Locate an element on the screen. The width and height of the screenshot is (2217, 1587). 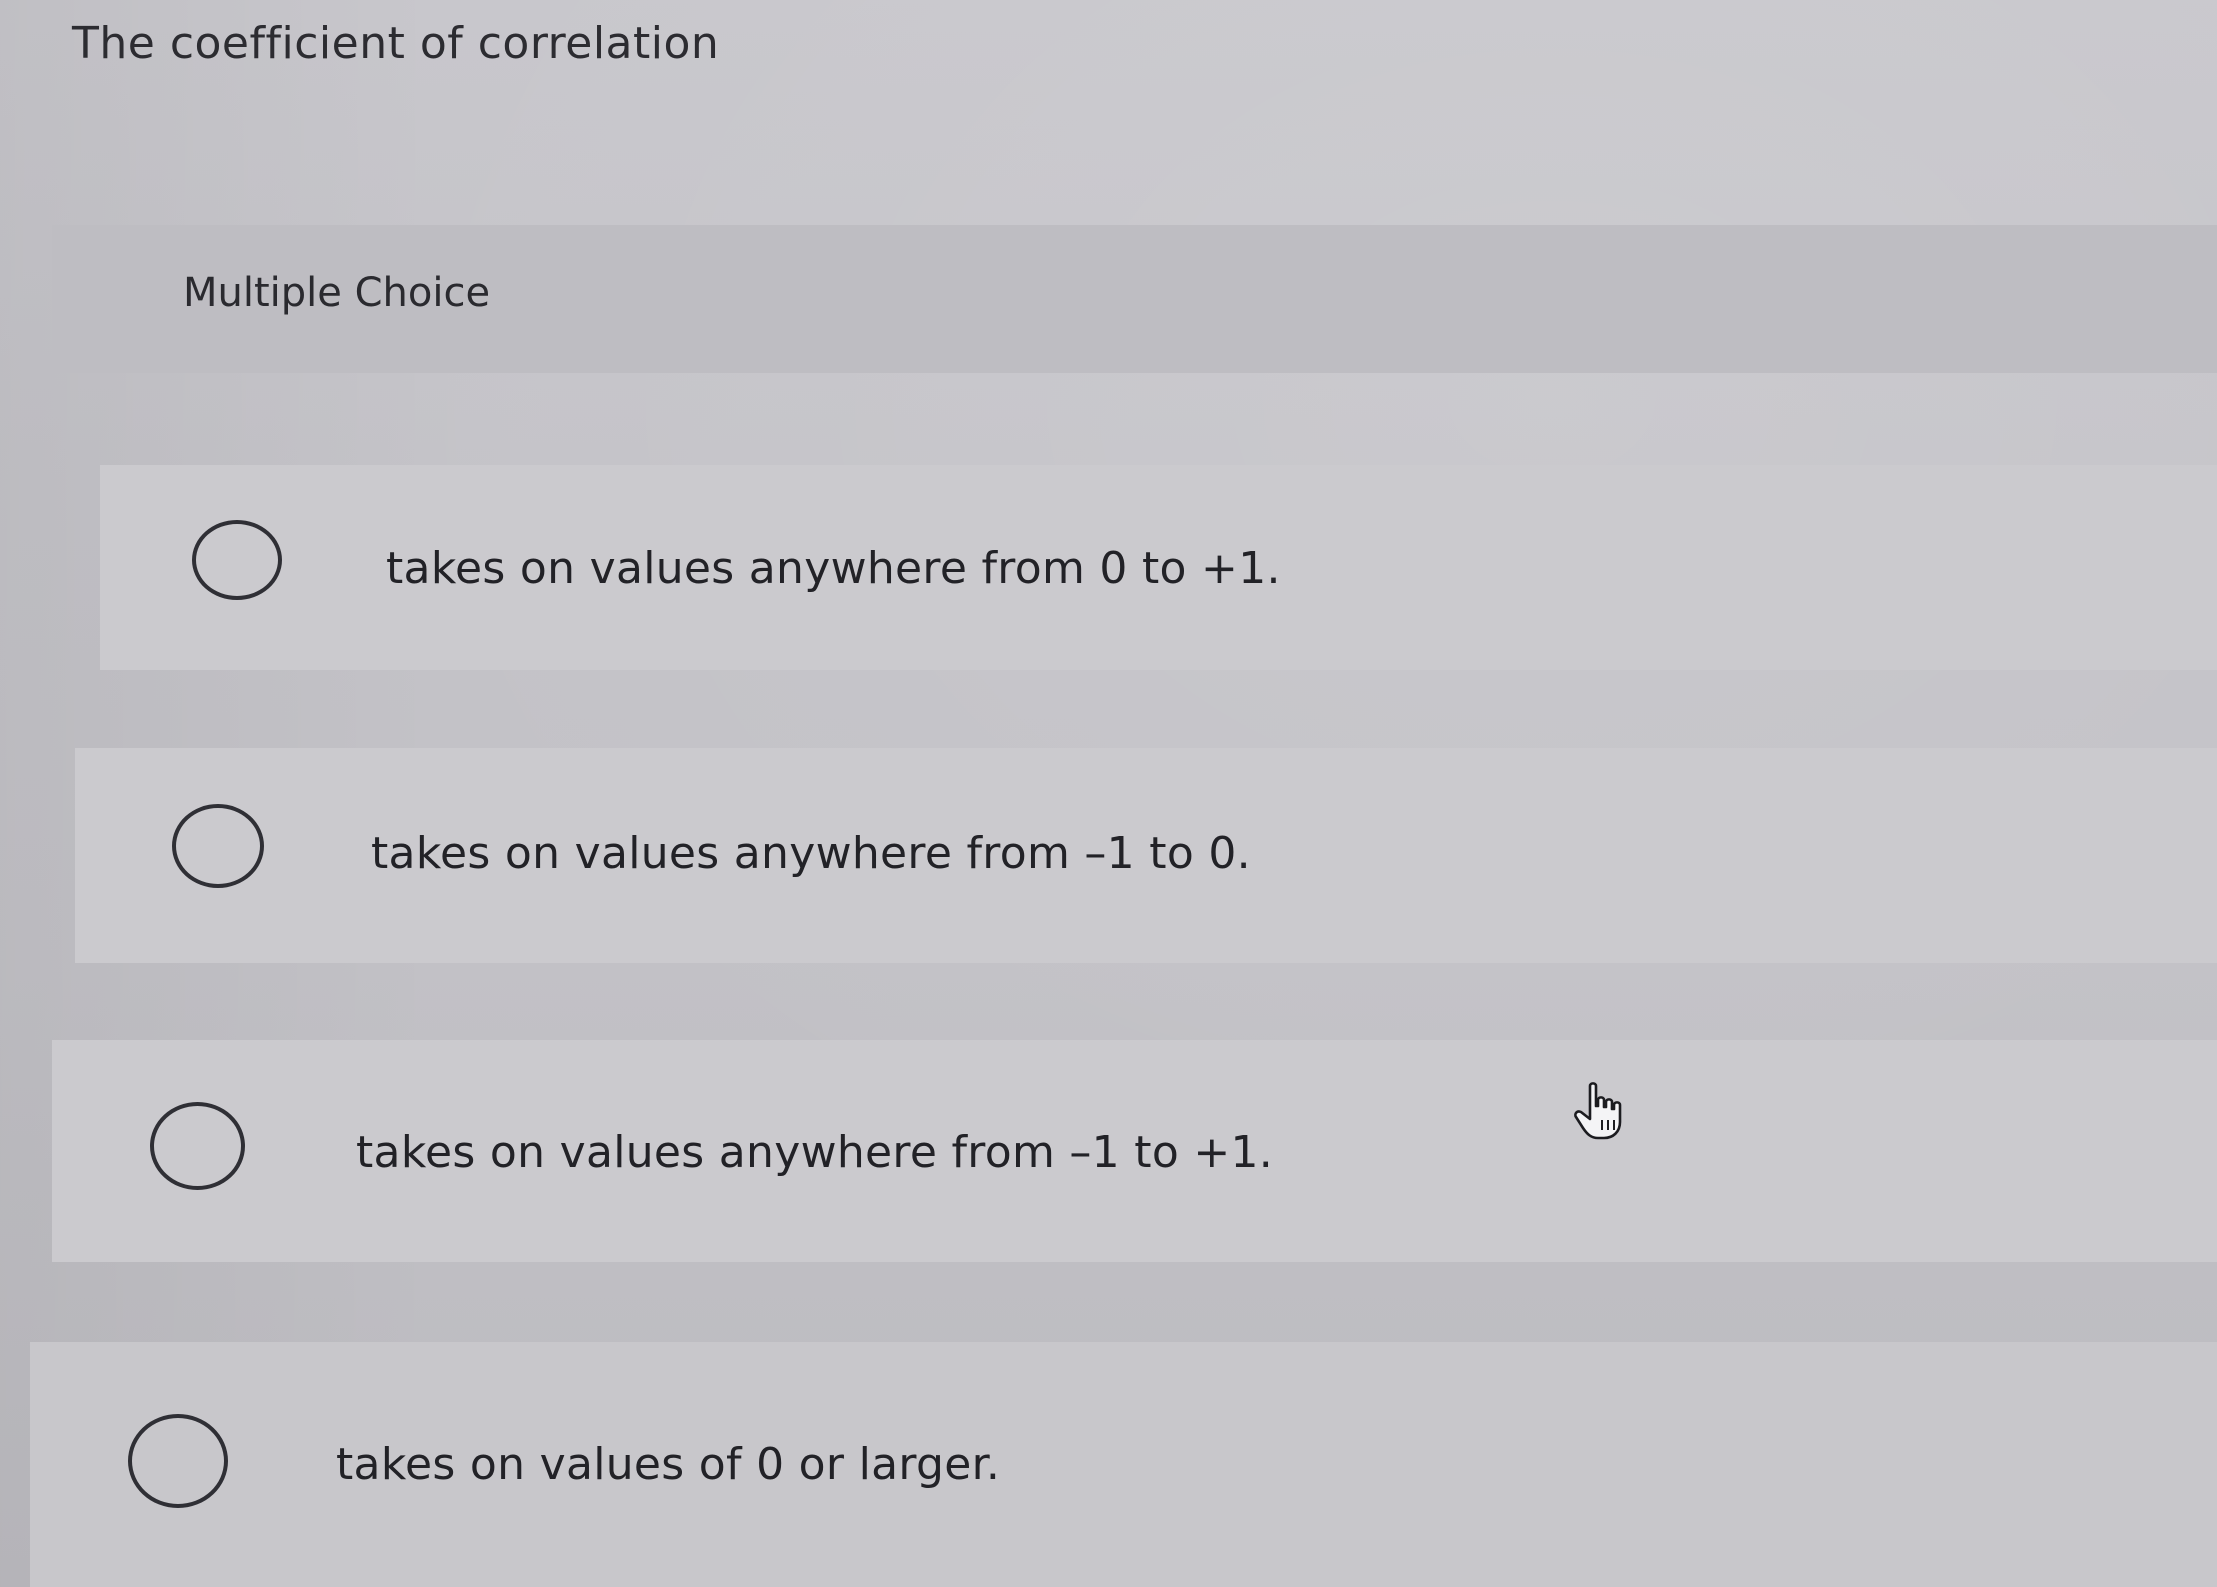
answer-option-1-text: takes on values anywhere from 0 to +1. is located at coordinates (833, 568).